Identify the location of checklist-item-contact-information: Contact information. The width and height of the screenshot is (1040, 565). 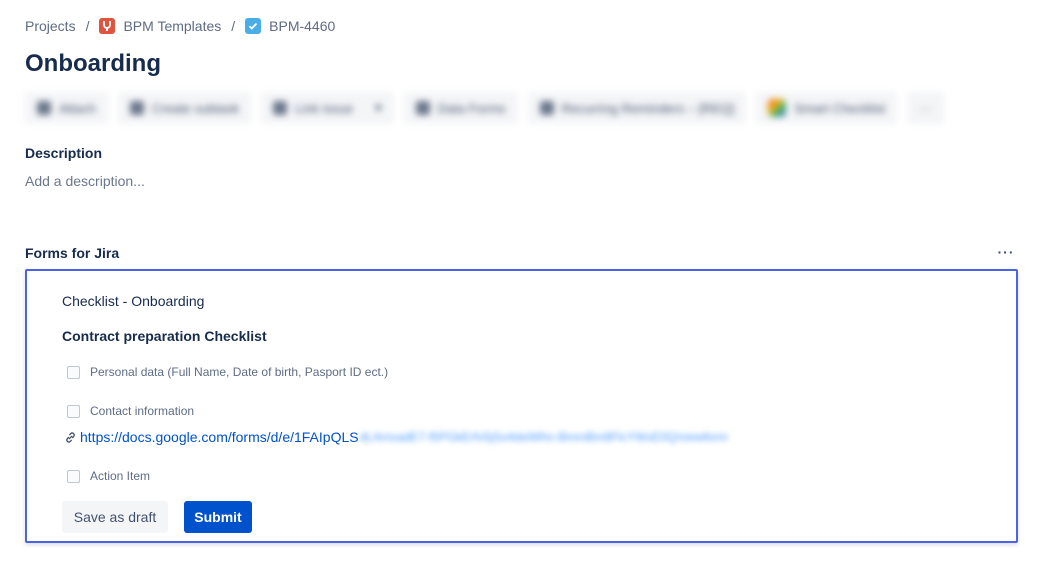
(130, 411).